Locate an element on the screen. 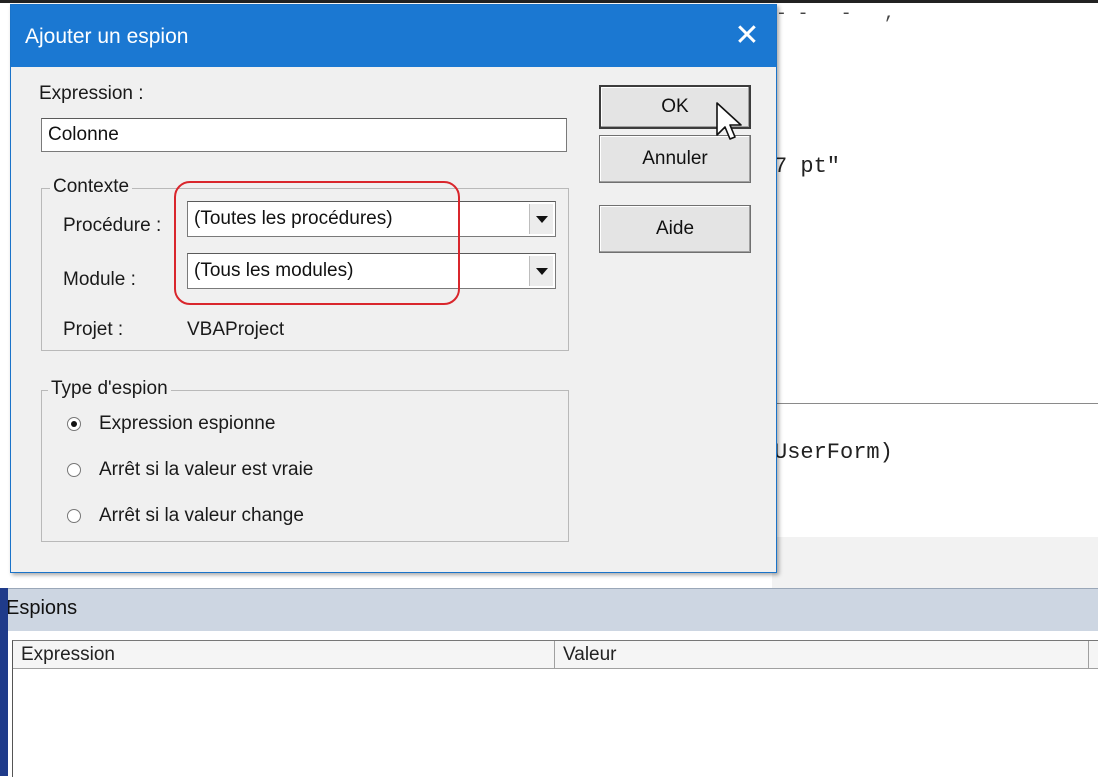  module-label: Module : is located at coordinates (99, 279).